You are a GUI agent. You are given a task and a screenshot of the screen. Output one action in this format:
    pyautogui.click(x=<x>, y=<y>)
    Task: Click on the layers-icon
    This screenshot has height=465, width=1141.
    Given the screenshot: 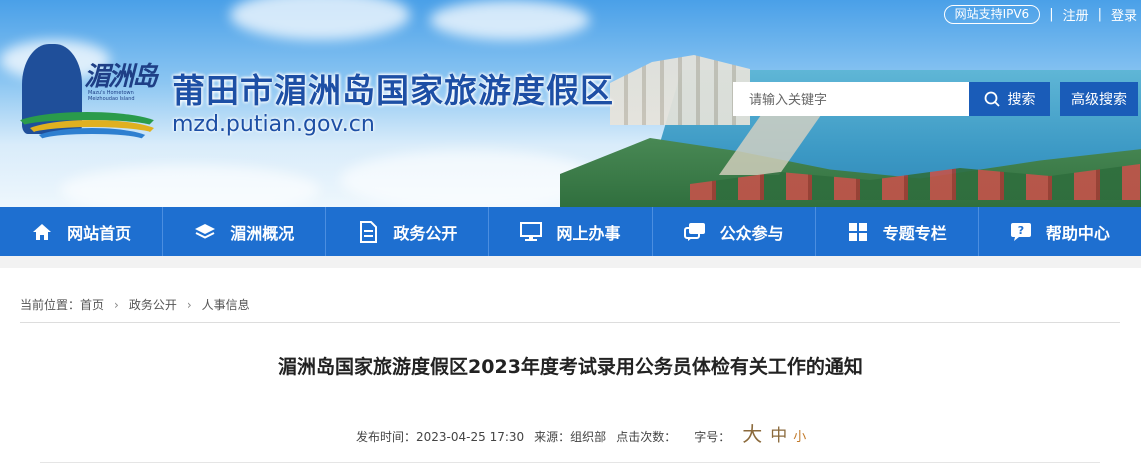 What is the action you would take?
    pyautogui.click(x=205, y=232)
    